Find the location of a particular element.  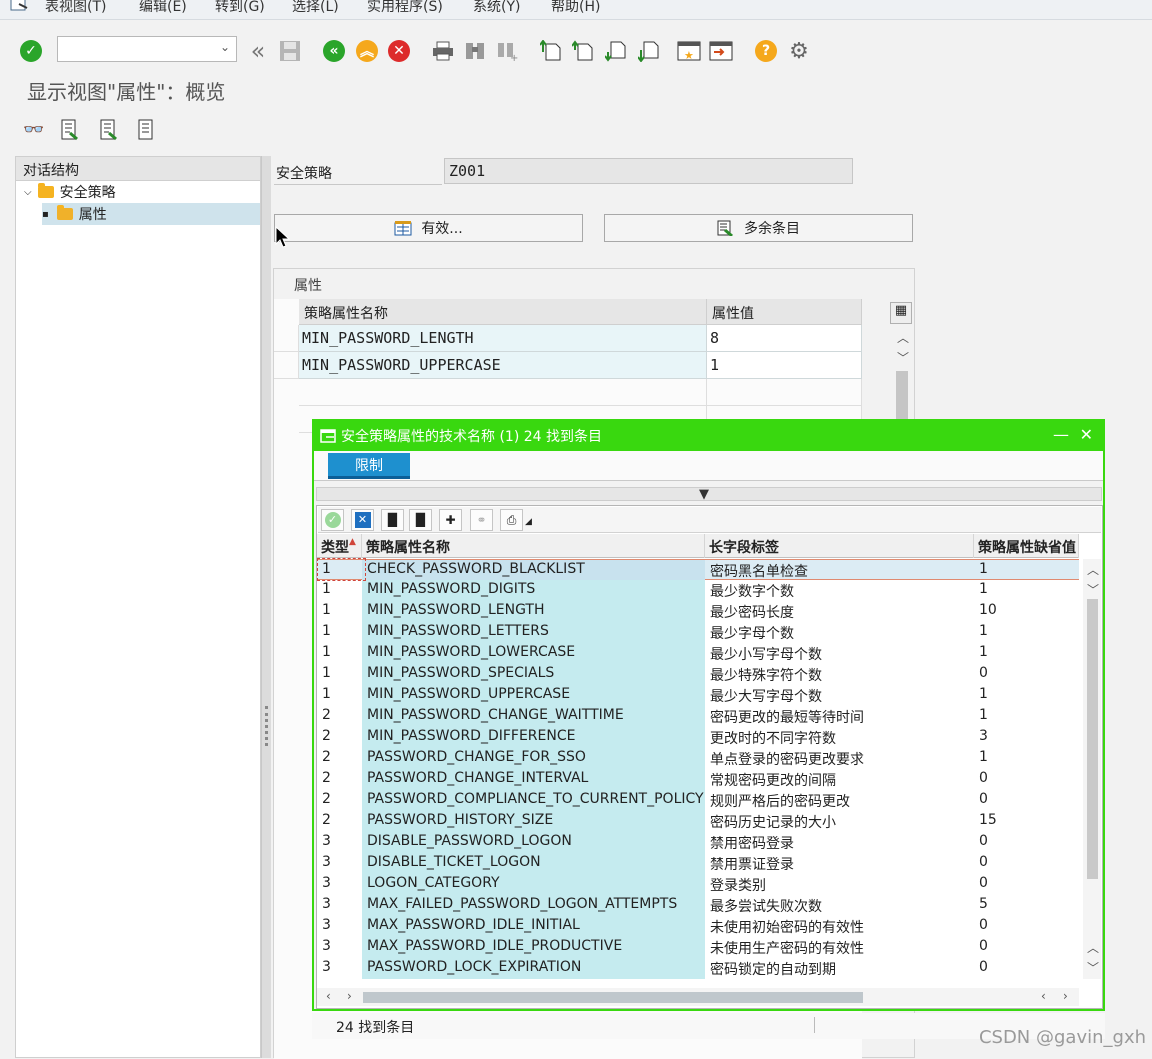

column-header-long-label: 长字段标签 is located at coordinates (839, 546).